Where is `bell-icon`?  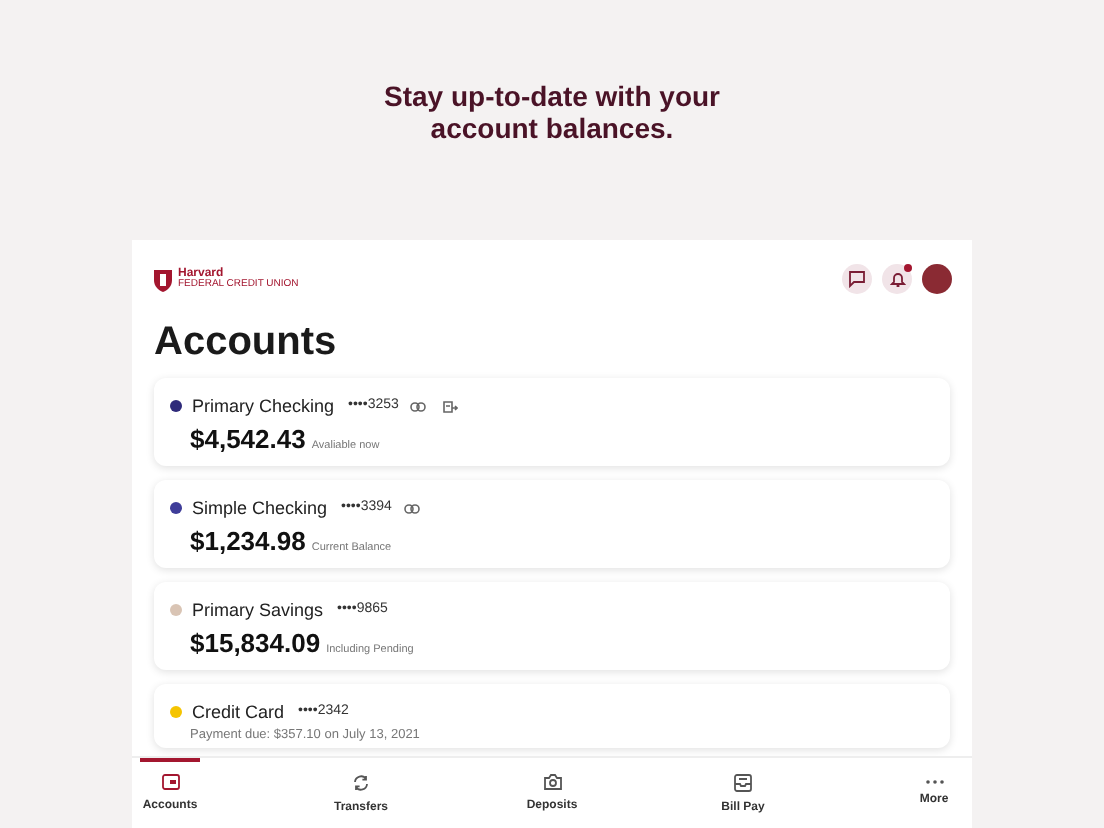 bell-icon is located at coordinates (897, 279).